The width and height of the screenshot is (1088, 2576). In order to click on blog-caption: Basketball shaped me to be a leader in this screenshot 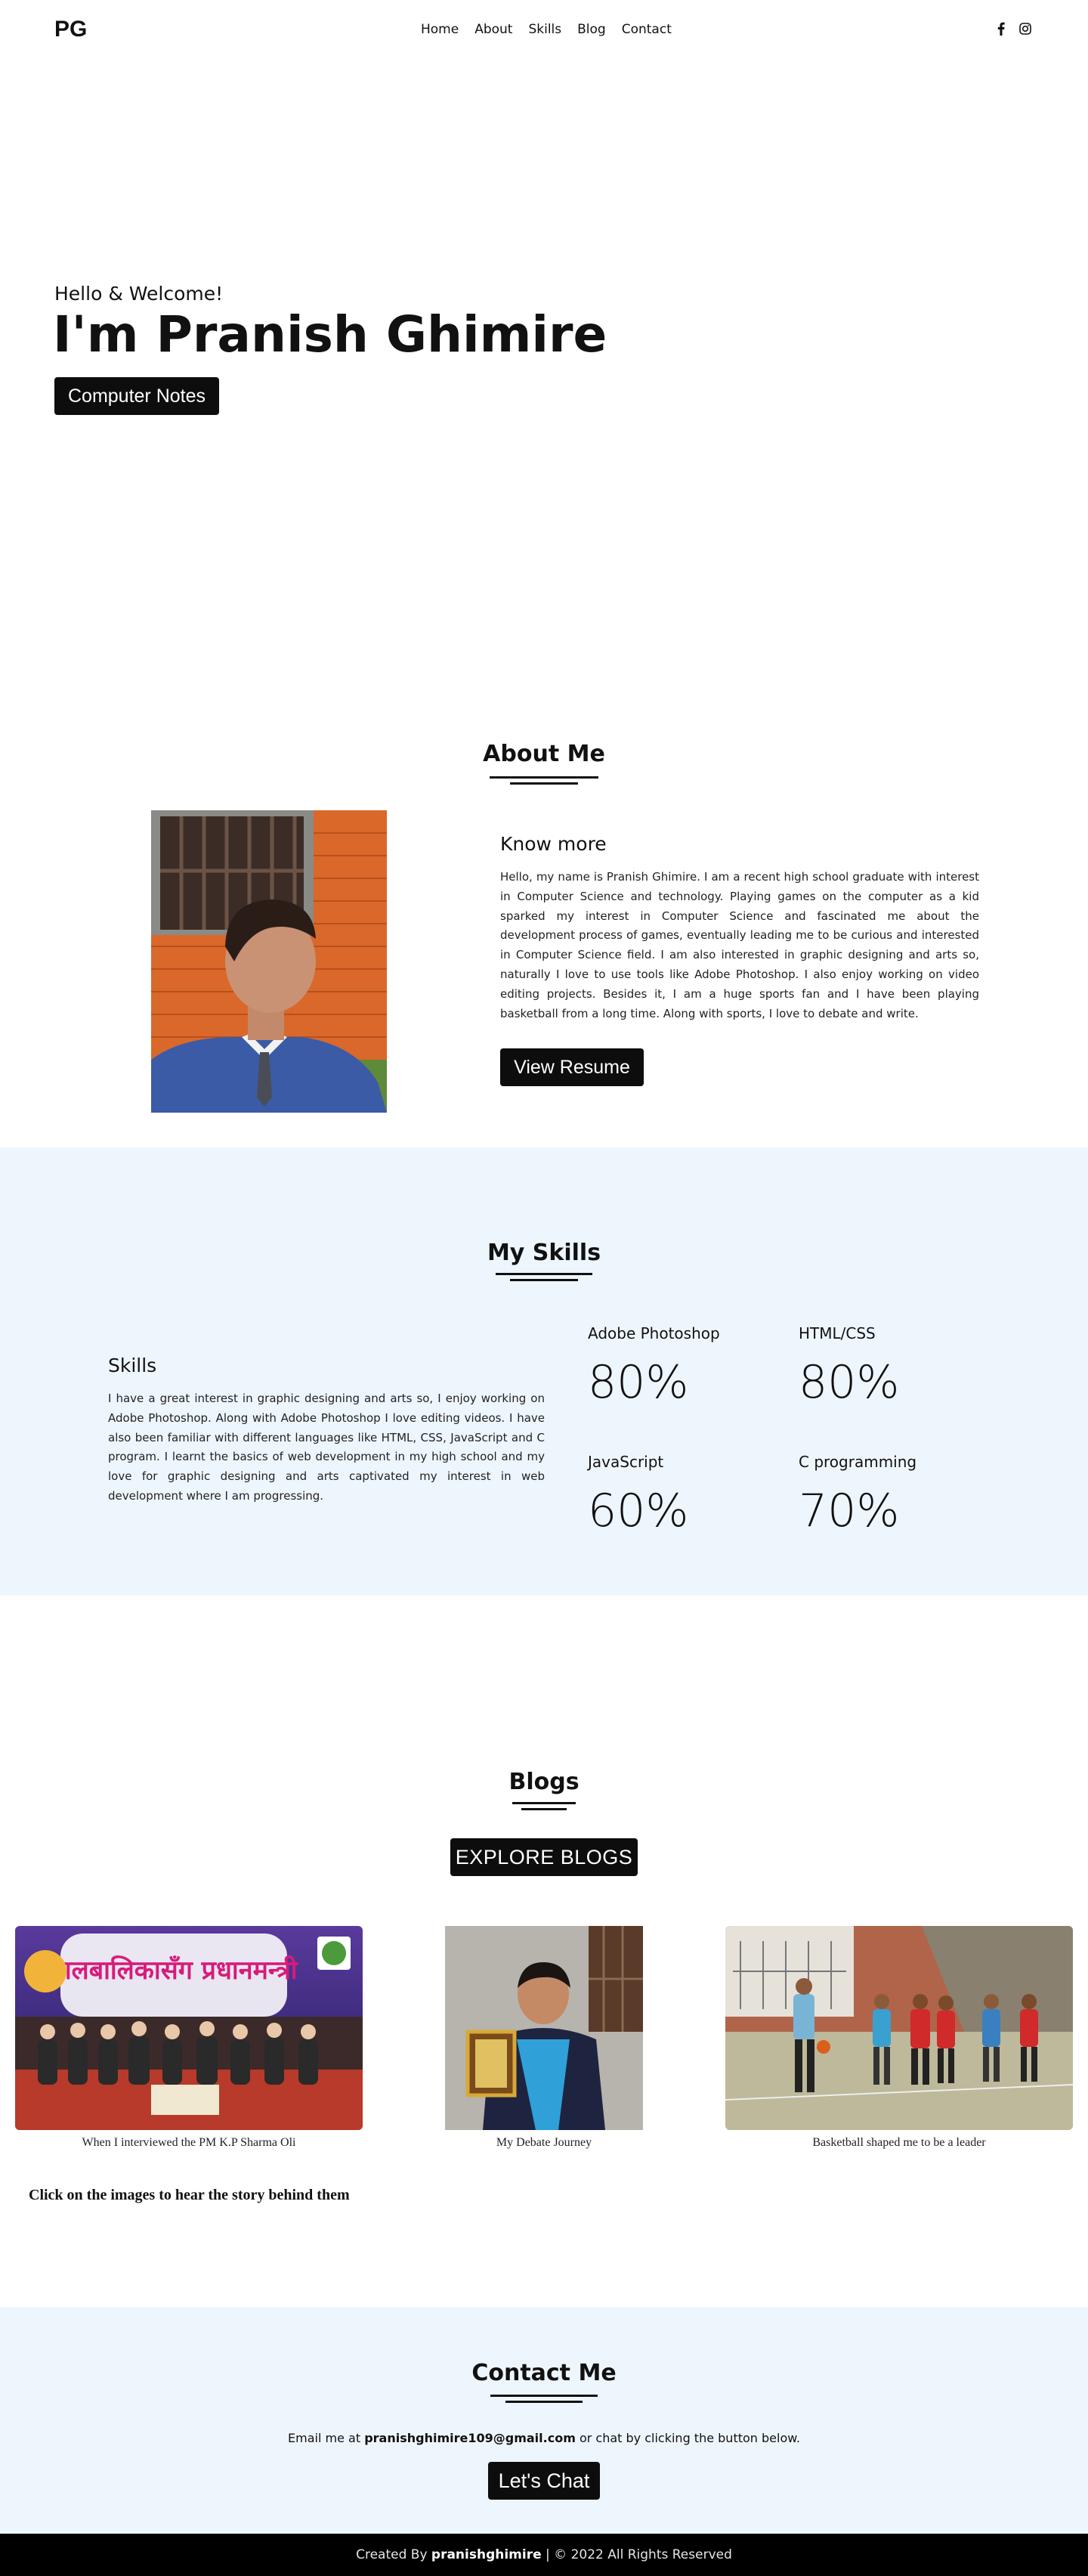, I will do `click(899, 2142)`.